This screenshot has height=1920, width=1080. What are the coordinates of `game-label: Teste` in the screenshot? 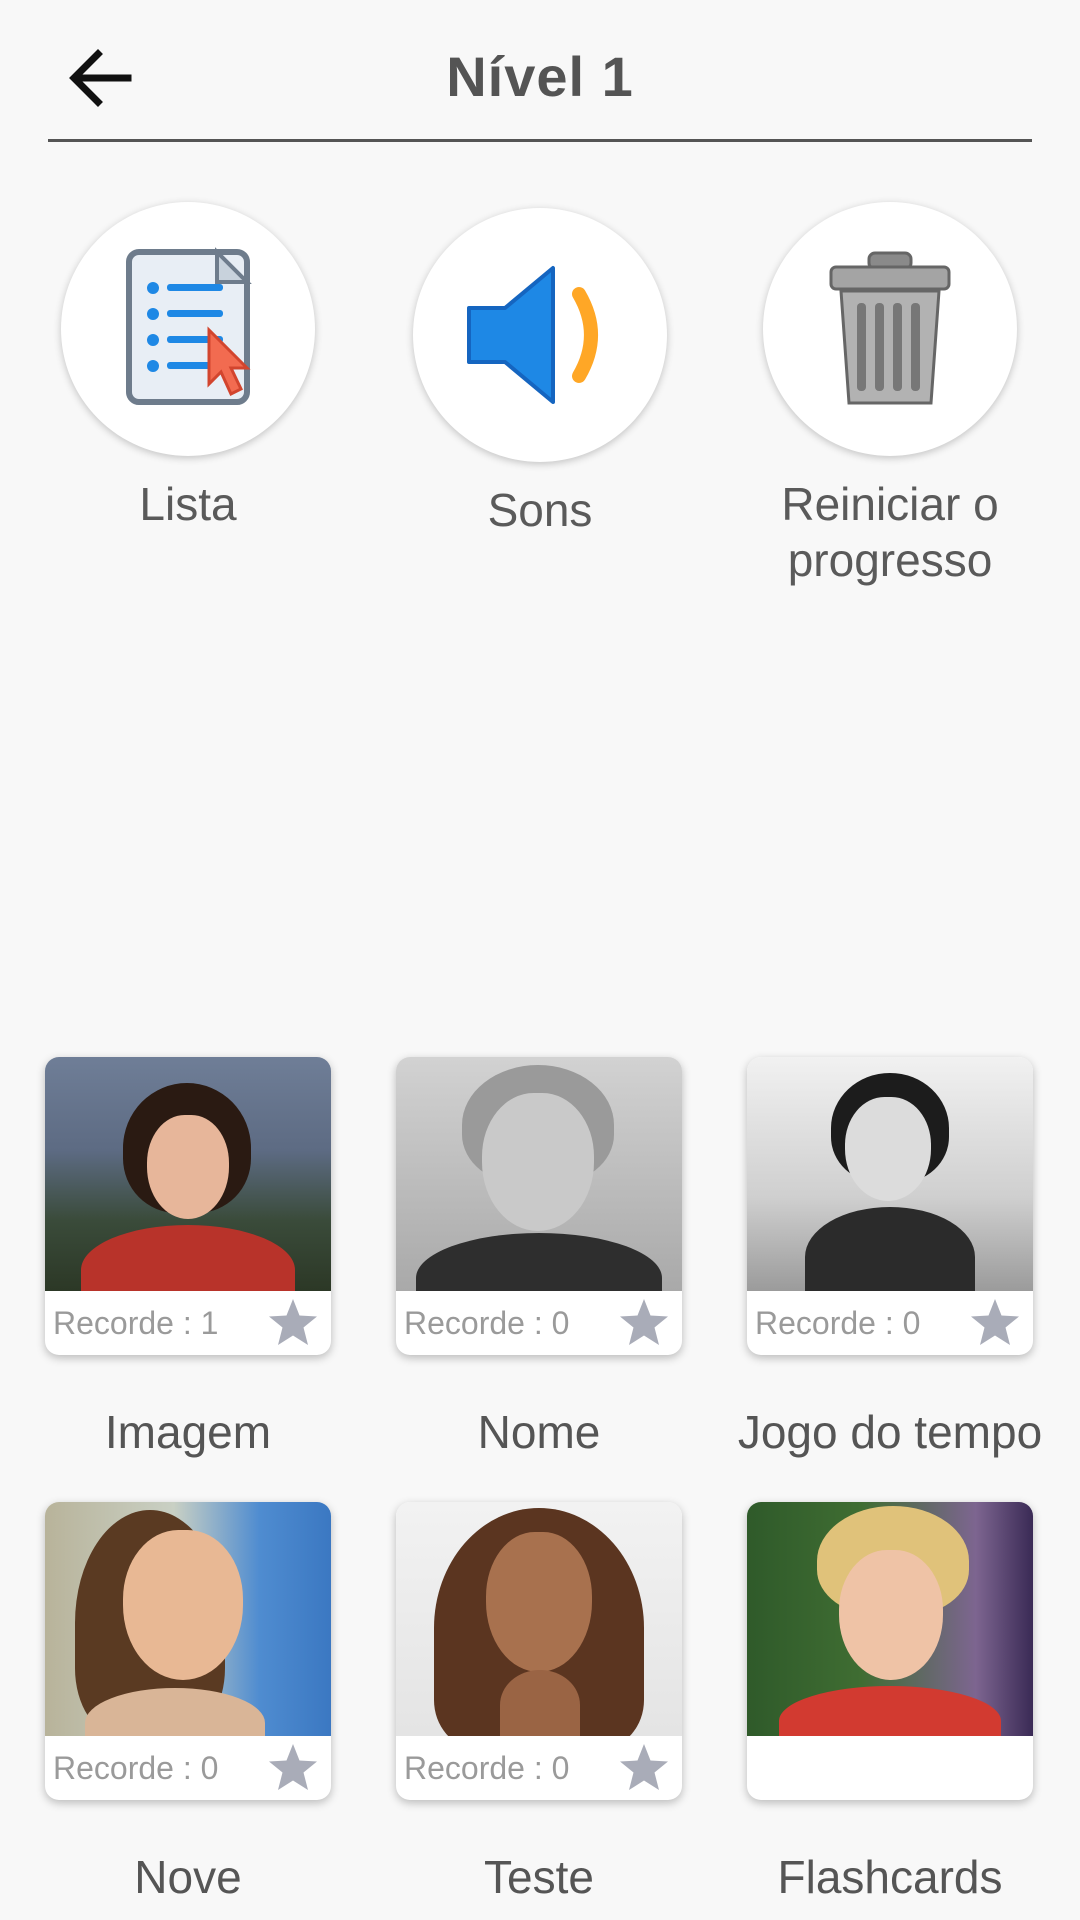 It's located at (539, 1877).